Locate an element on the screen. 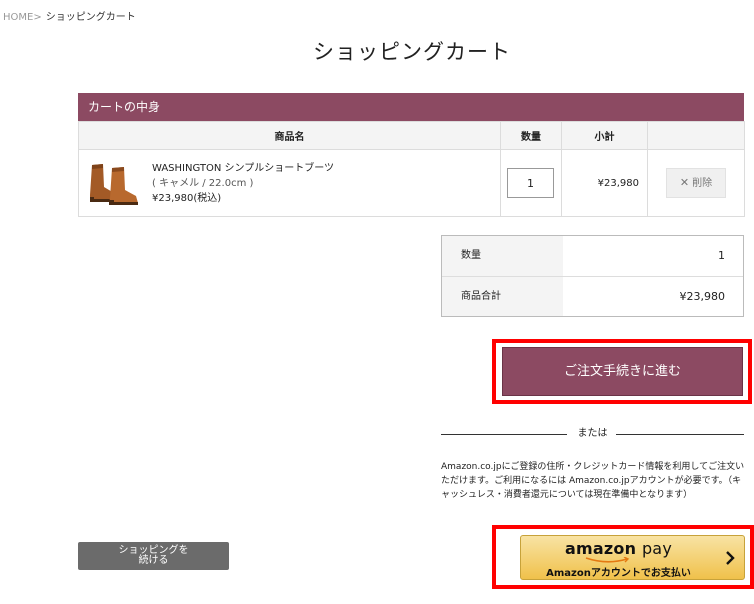 This screenshot has width=754, height=604. boots-product-image is located at coordinates (114, 183).